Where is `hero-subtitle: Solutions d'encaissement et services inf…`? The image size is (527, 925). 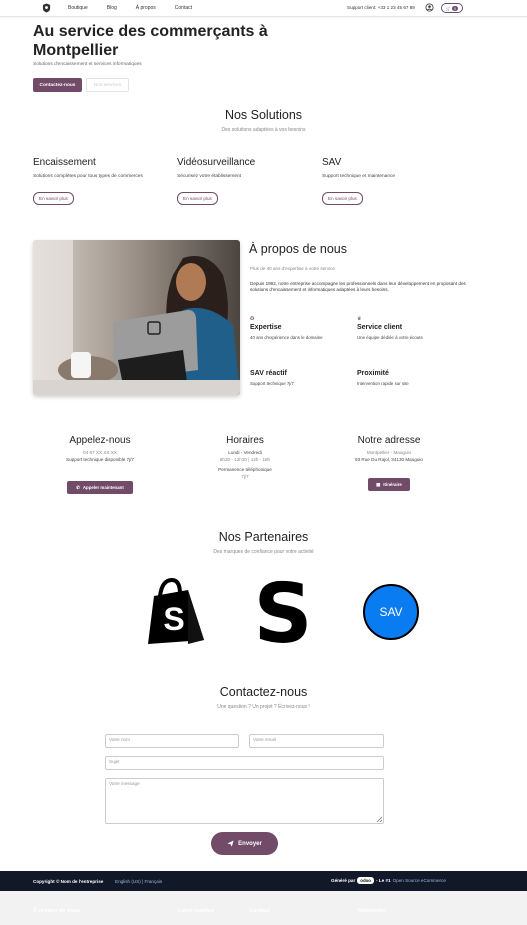
hero-subtitle: Solutions d'encaissement et services inf… is located at coordinates (87, 64).